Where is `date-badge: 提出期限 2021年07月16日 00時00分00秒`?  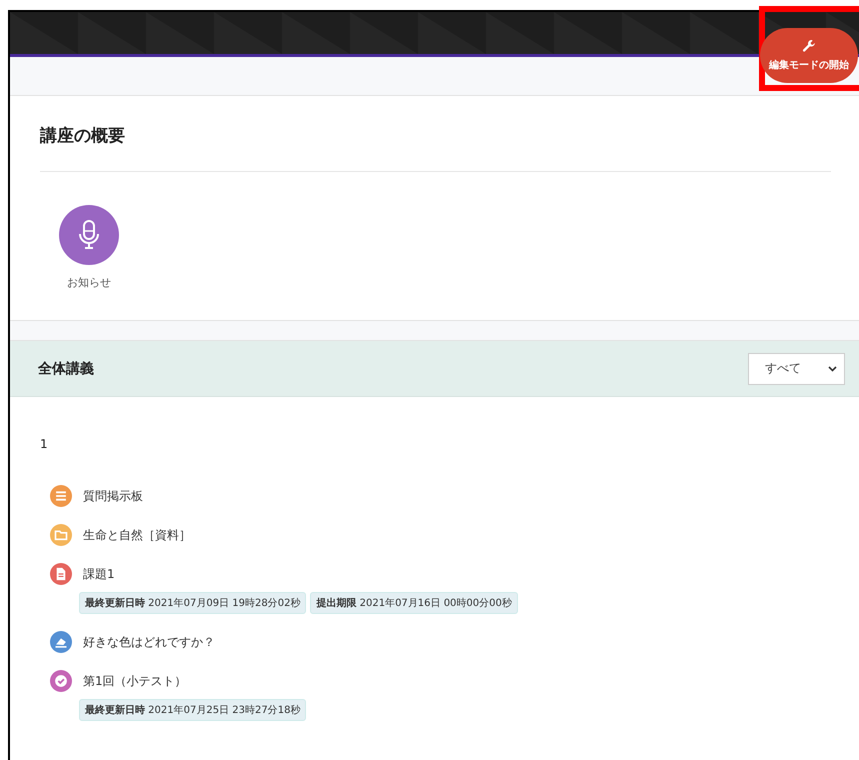 date-badge: 提出期限 2021年07月16日 00時00分00秒 is located at coordinates (414, 603).